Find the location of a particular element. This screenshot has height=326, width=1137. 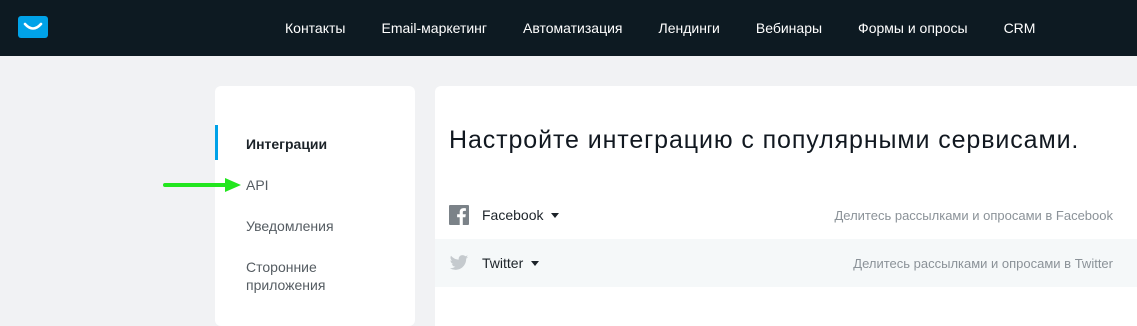

active-item-marker is located at coordinates (216, 142).